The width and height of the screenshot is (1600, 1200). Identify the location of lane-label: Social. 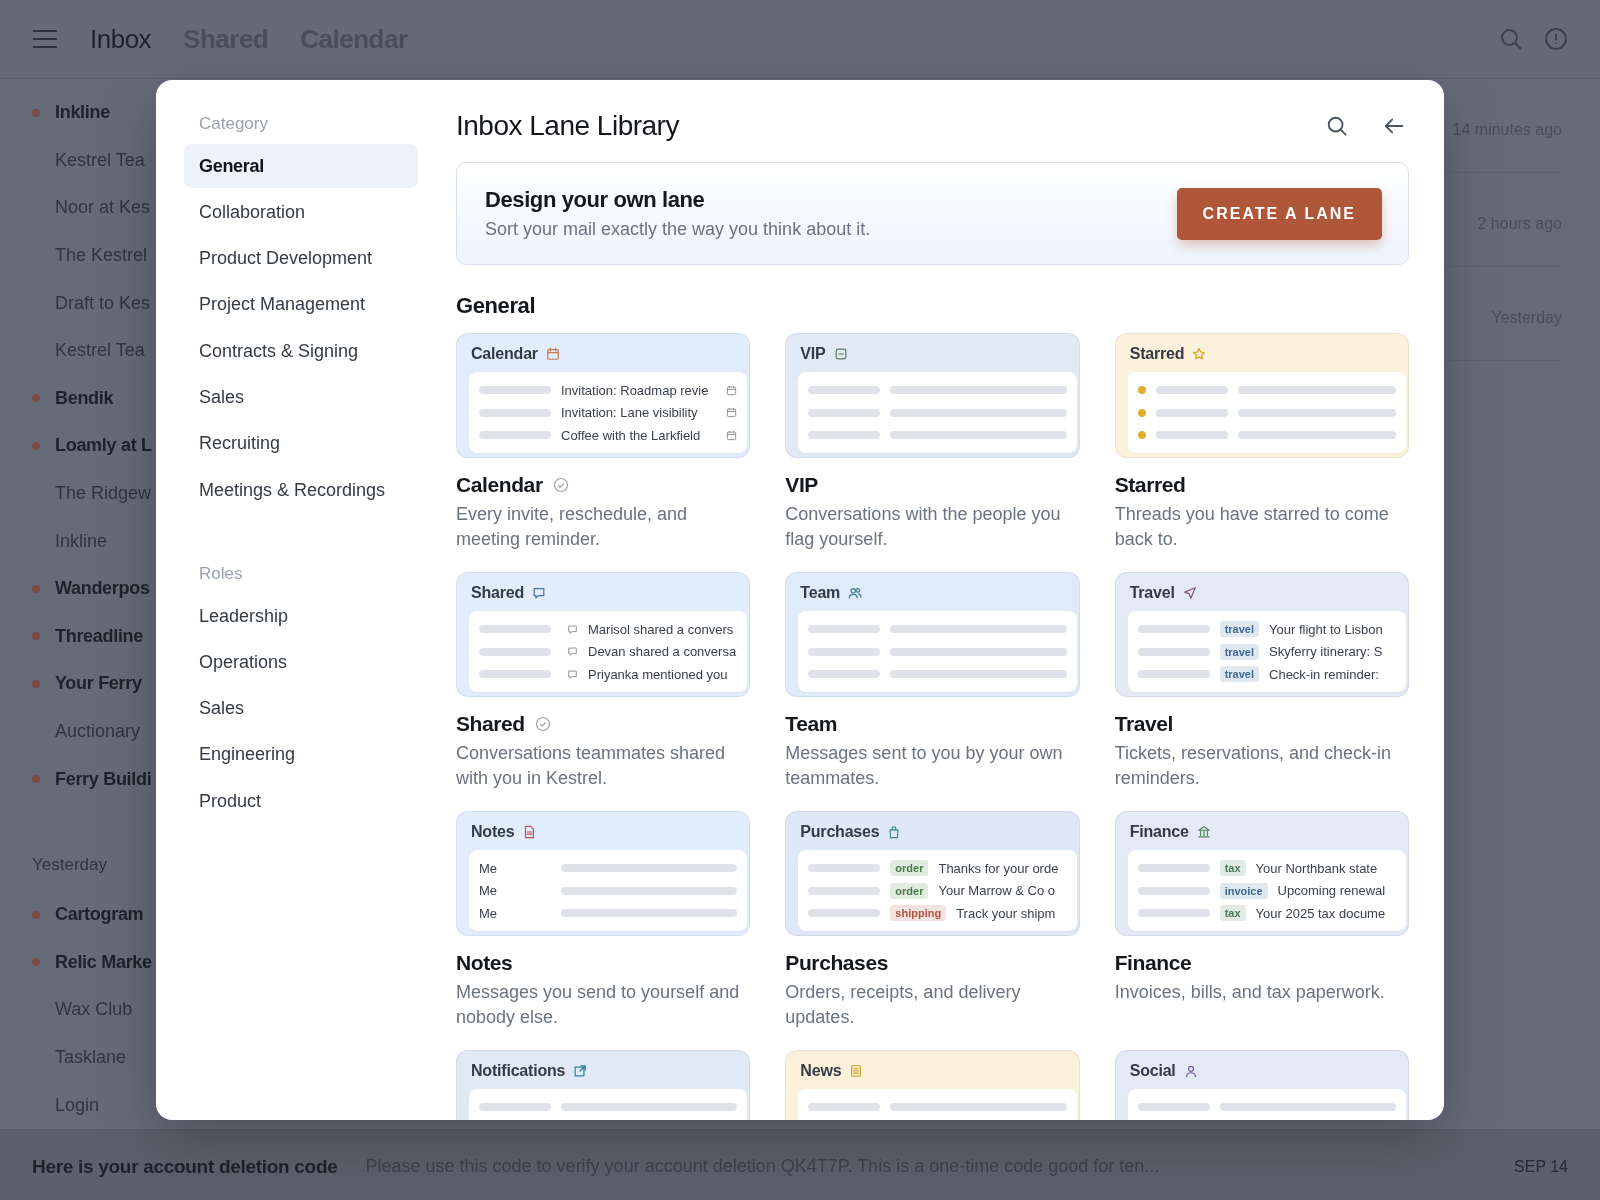
(1152, 1071).